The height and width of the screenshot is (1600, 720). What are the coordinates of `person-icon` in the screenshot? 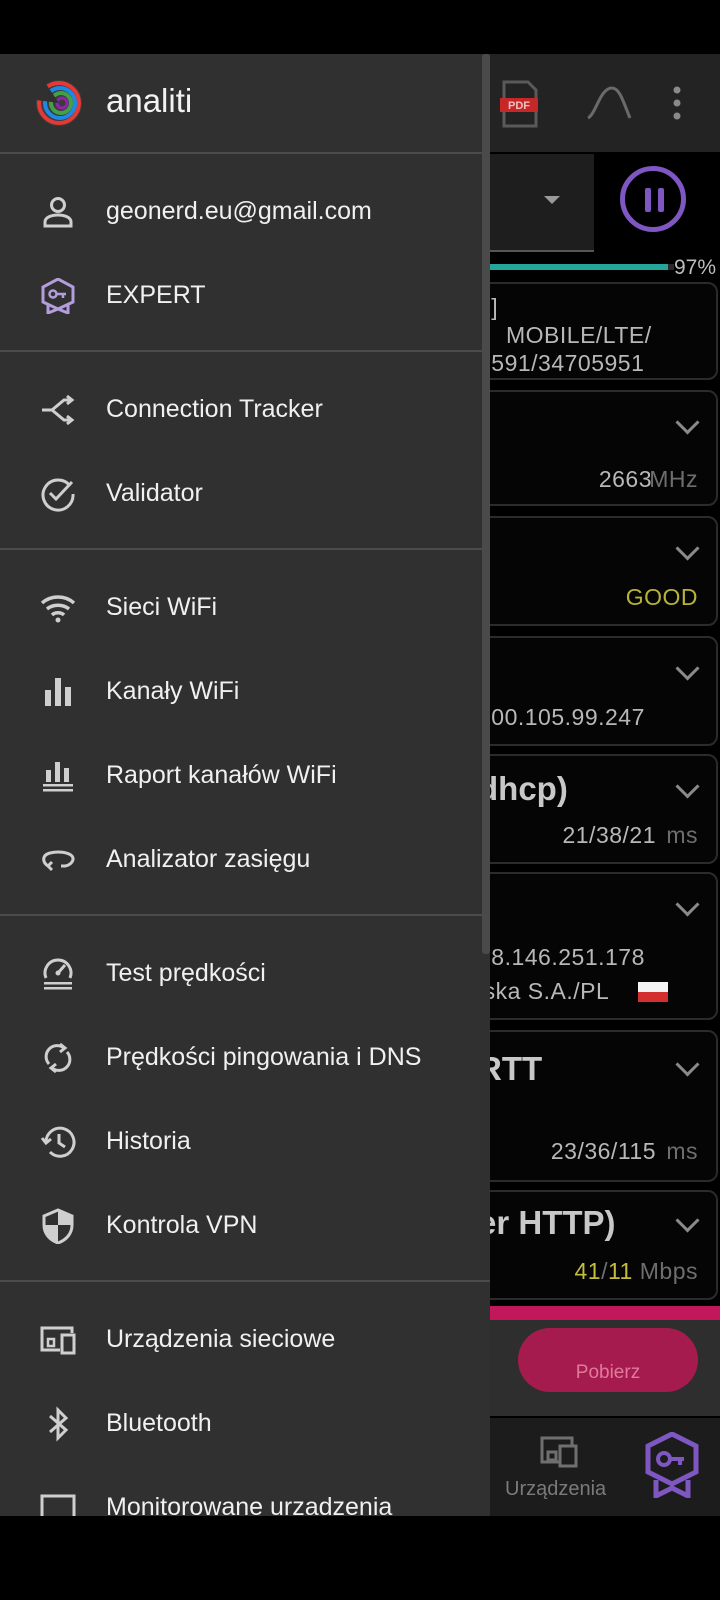 It's located at (58, 212).